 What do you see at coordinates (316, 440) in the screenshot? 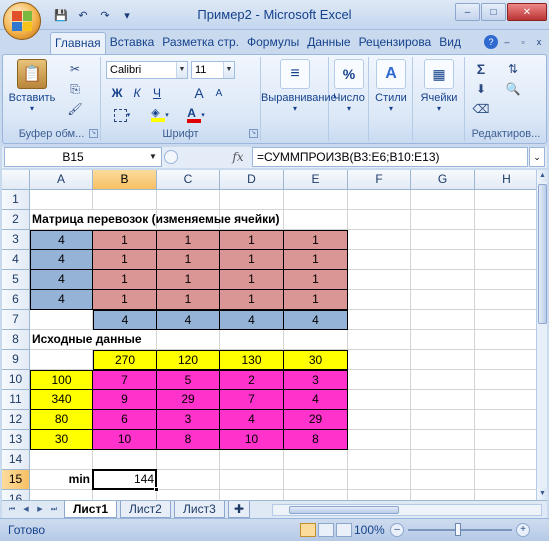
I see `cell-e13: 8` at bounding box center [316, 440].